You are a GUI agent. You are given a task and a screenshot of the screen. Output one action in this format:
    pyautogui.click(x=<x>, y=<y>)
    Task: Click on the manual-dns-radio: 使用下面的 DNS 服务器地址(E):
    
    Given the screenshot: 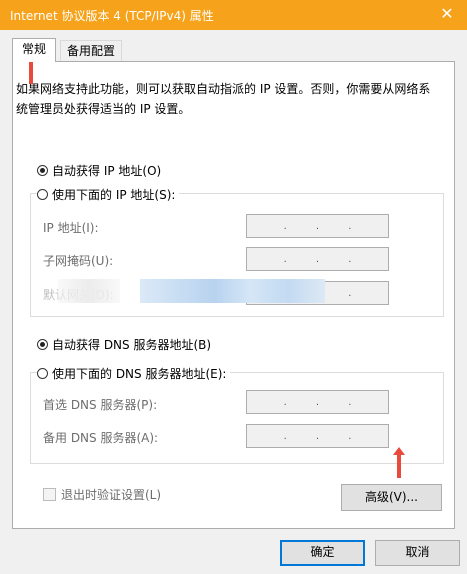 What is the action you would take?
    pyautogui.click(x=134, y=373)
    